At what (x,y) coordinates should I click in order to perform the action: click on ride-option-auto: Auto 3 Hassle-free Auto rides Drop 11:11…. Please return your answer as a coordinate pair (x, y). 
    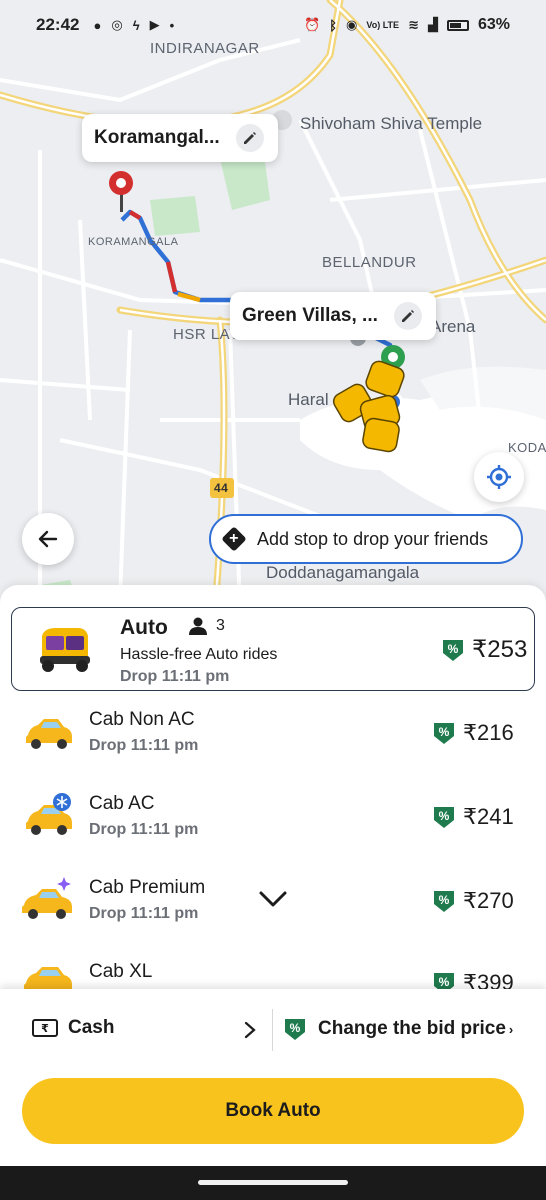
    Looking at the image, I should click on (273, 649).